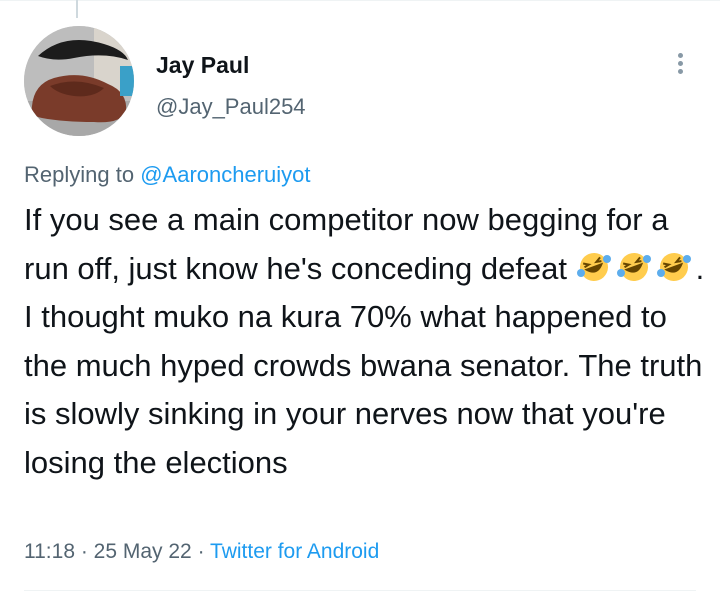 Image resolution: width=720 pixels, height=596 pixels. Describe the element at coordinates (294, 551) in the screenshot. I see `tweet-source-link: Twitter for Android` at that location.